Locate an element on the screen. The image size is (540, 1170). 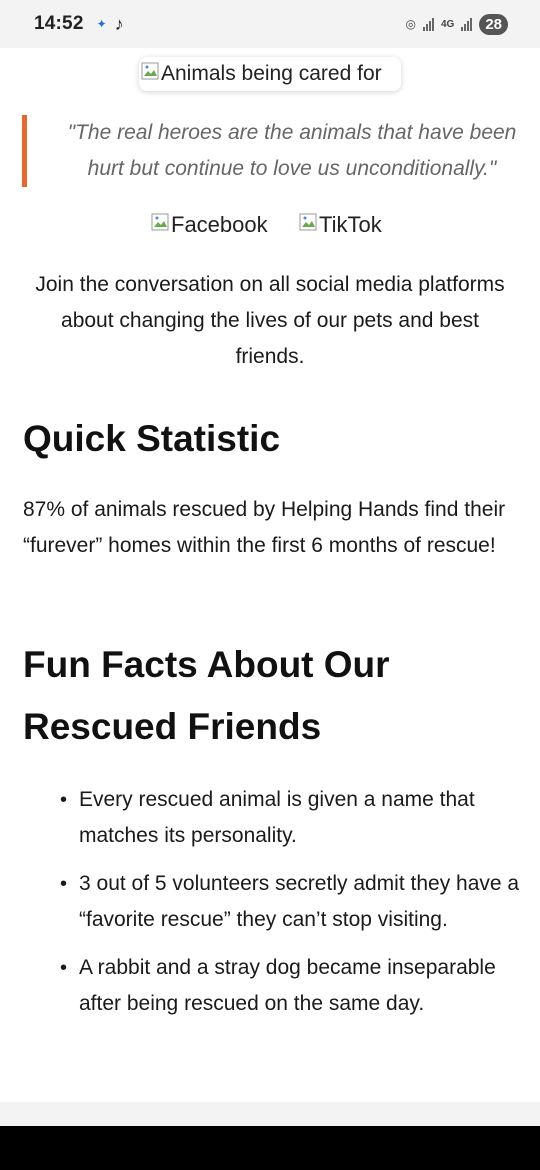
tiktok-link: TikTok is located at coordinates (340, 225).